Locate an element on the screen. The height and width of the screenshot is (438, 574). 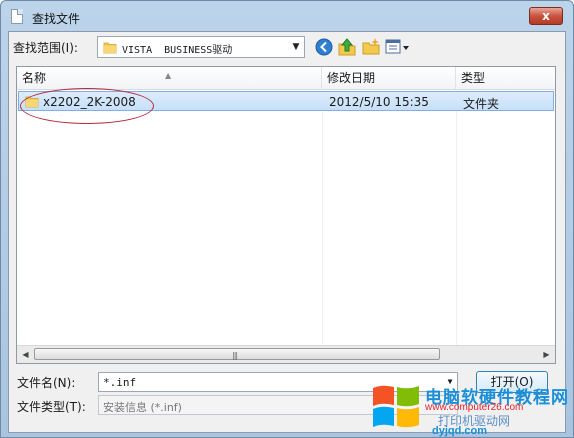
look-in-dropdown: VISTA BUSINESS驱动 ▼ is located at coordinates (201, 47).